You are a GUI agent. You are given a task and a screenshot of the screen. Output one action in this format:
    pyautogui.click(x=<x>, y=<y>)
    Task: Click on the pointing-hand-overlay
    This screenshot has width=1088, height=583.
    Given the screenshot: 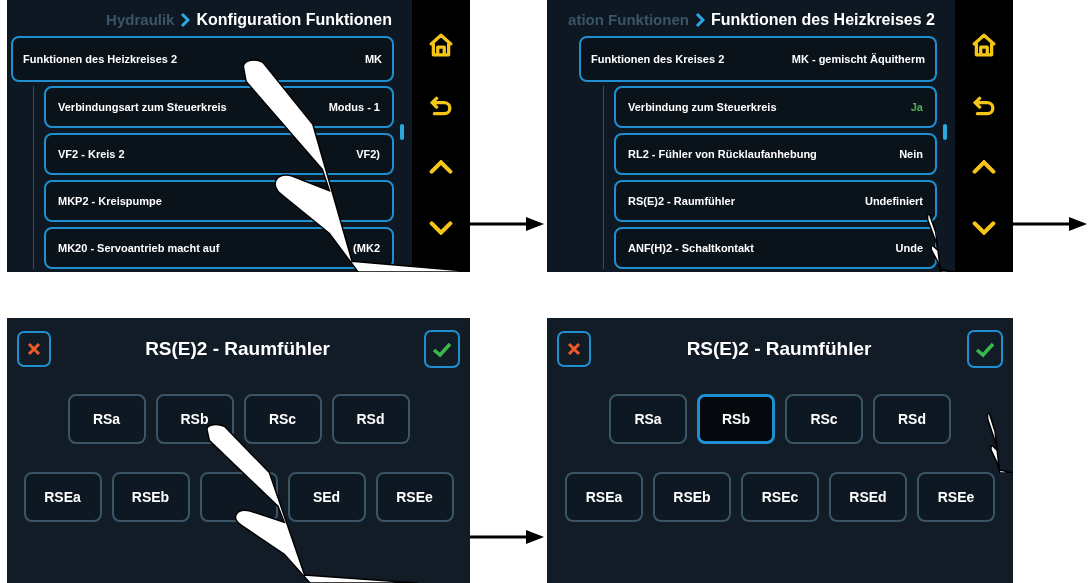 What is the action you would take?
    pyautogui.click(x=1000, y=443)
    